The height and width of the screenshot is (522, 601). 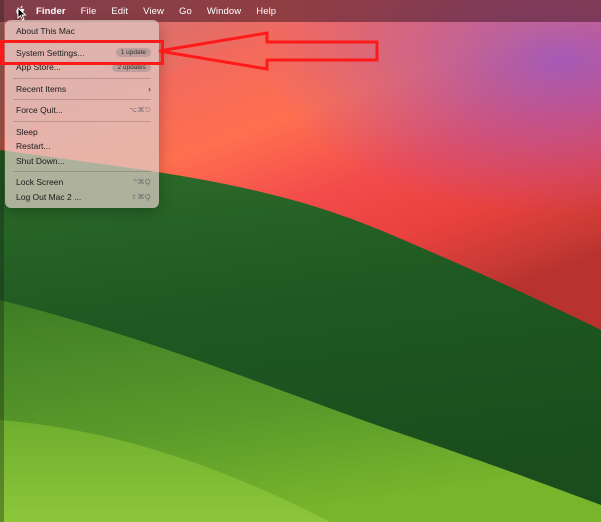 What do you see at coordinates (89, 11) in the screenshot?
I see `menu-file: File` at bounding box center [89, 11].